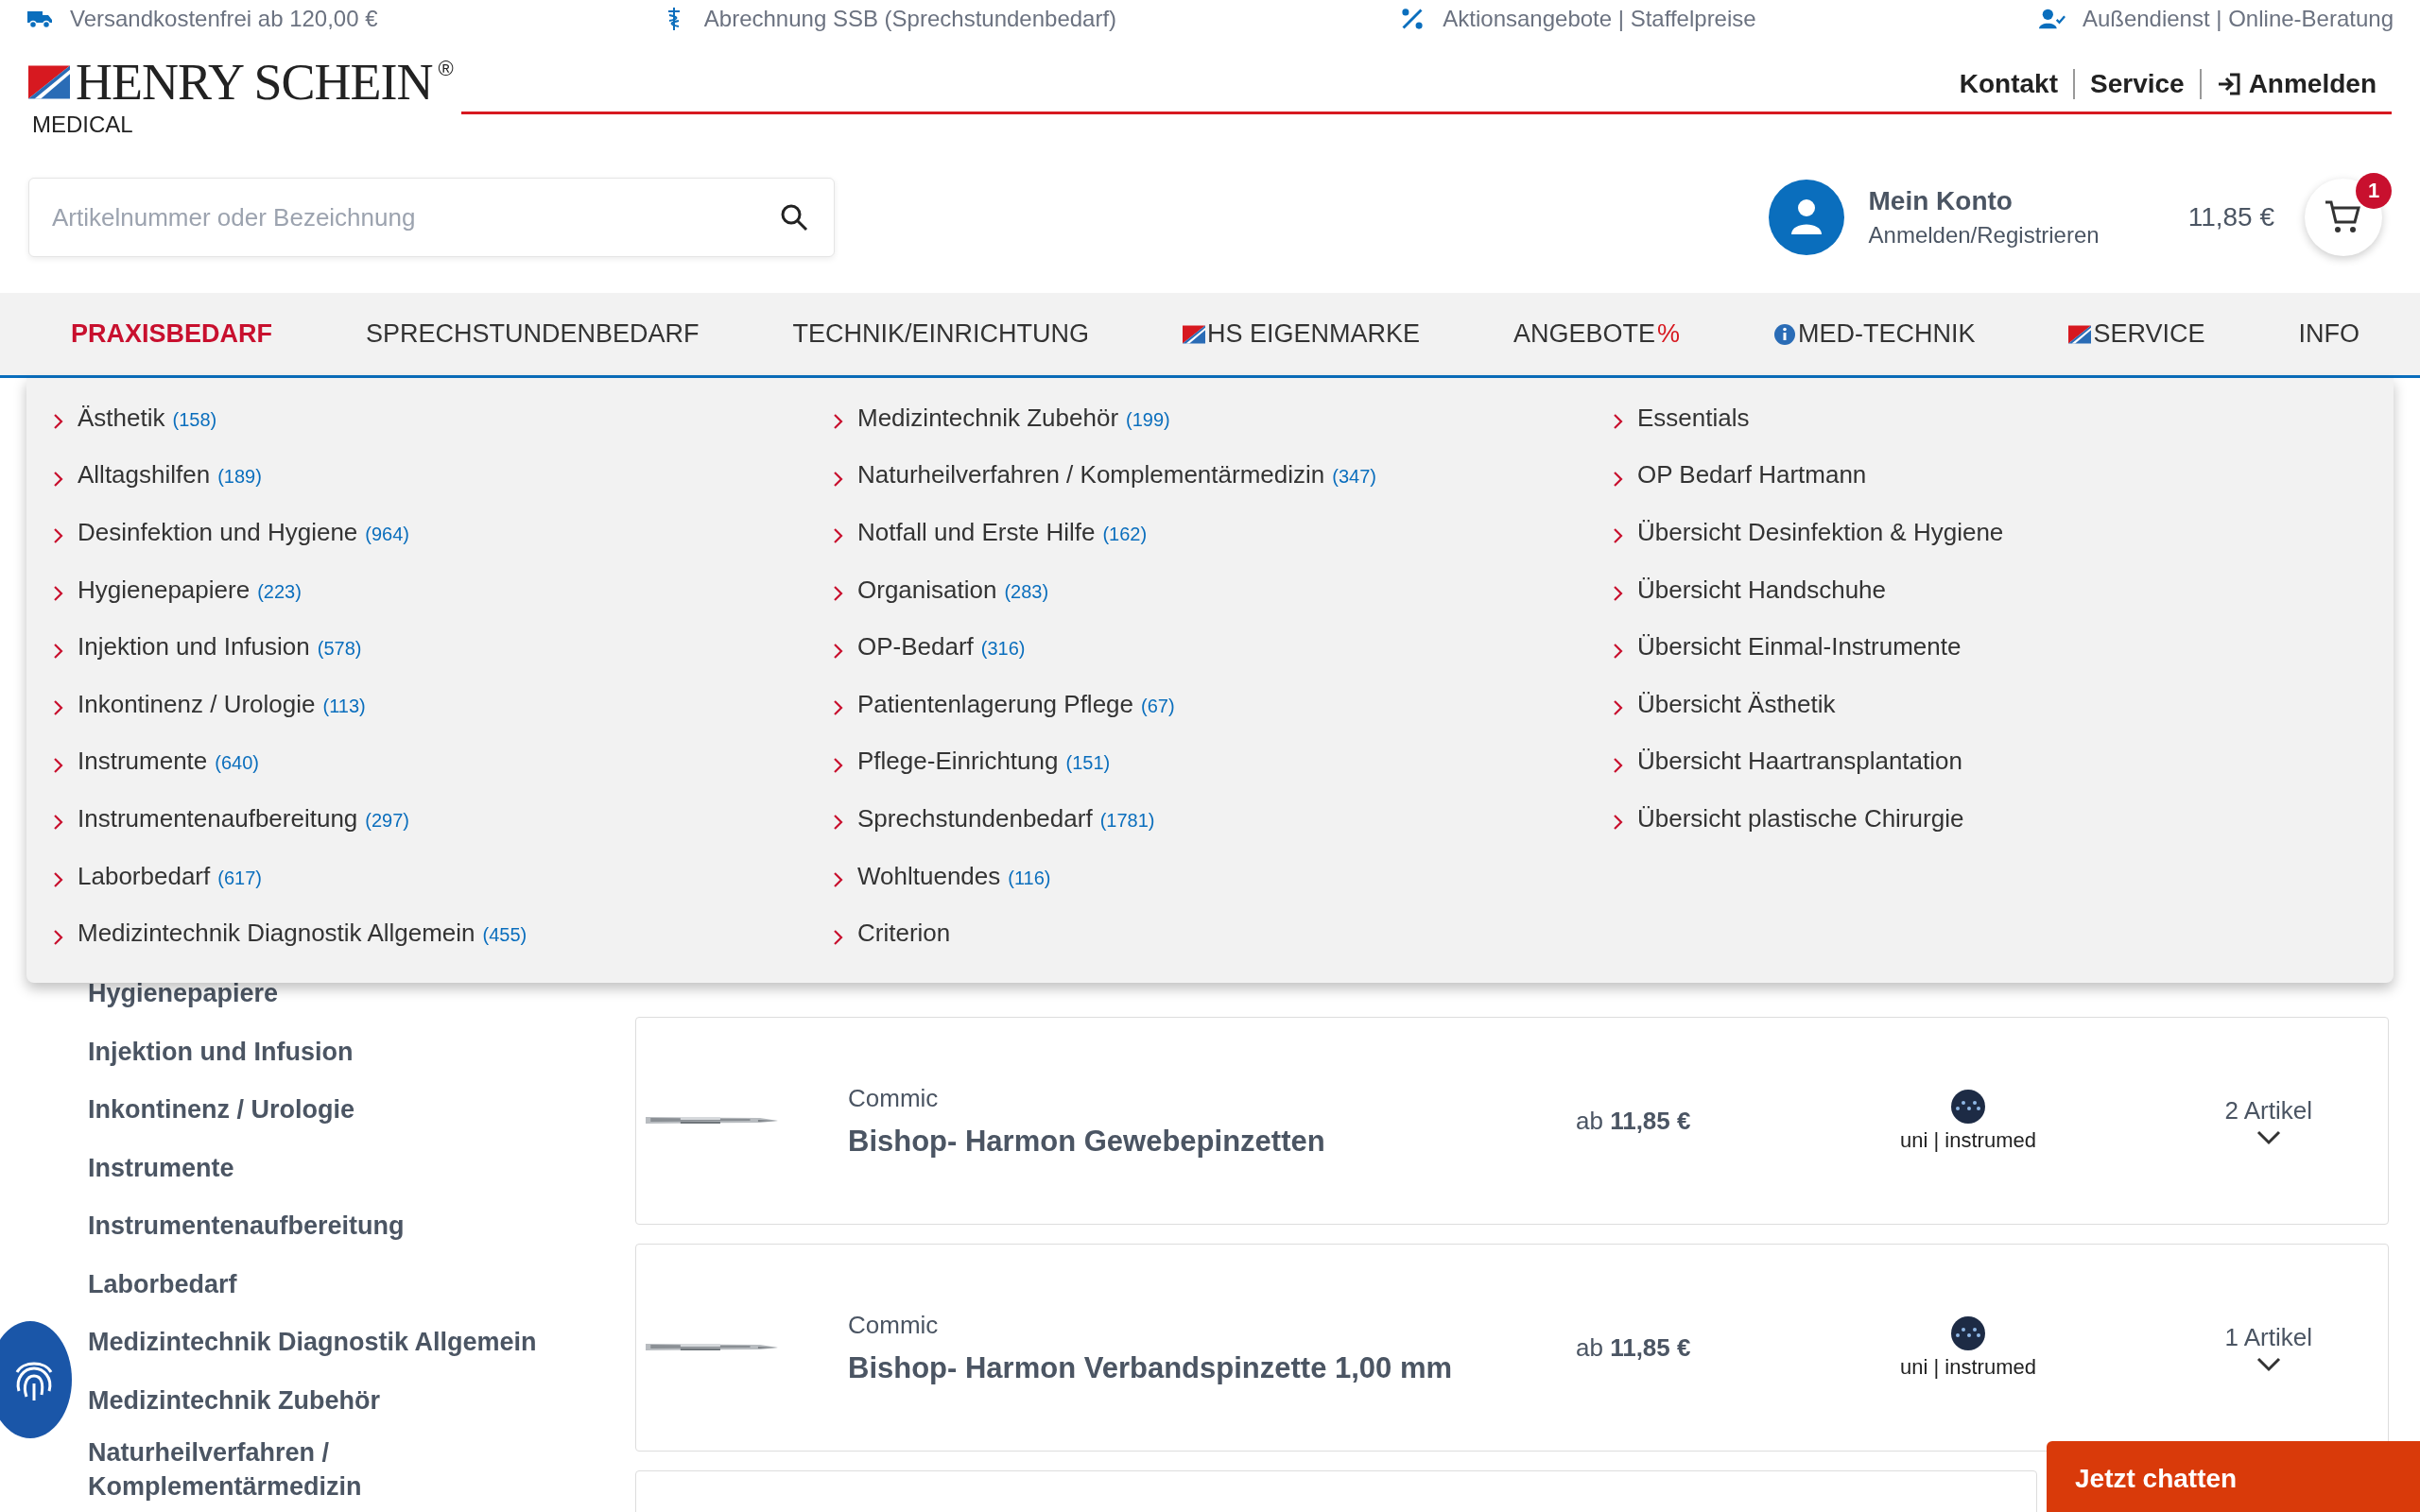 This screenshot has height=1512, width=2420. I want to click on menu-item: Übersicht Haartransplantation, so click(2003, 761).